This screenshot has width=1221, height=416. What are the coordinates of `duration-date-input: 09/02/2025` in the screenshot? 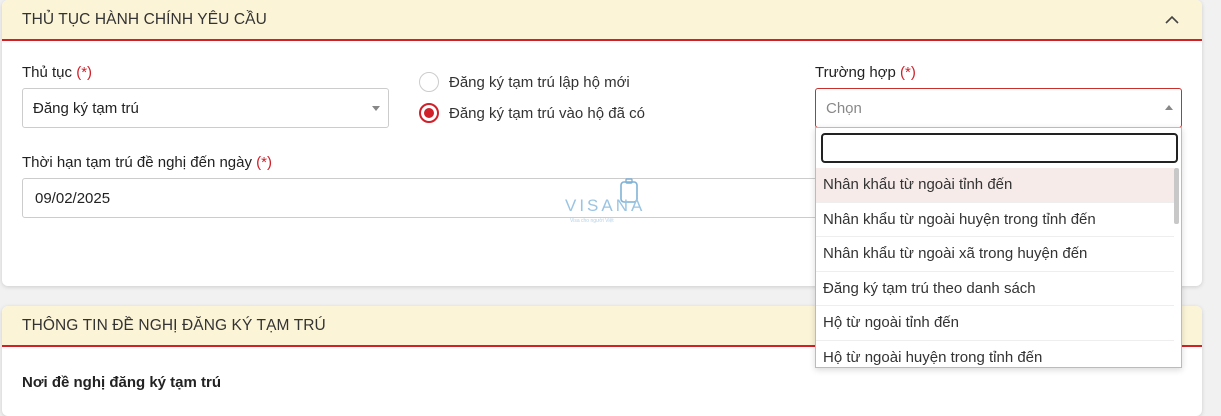 It's located at (422, 198).